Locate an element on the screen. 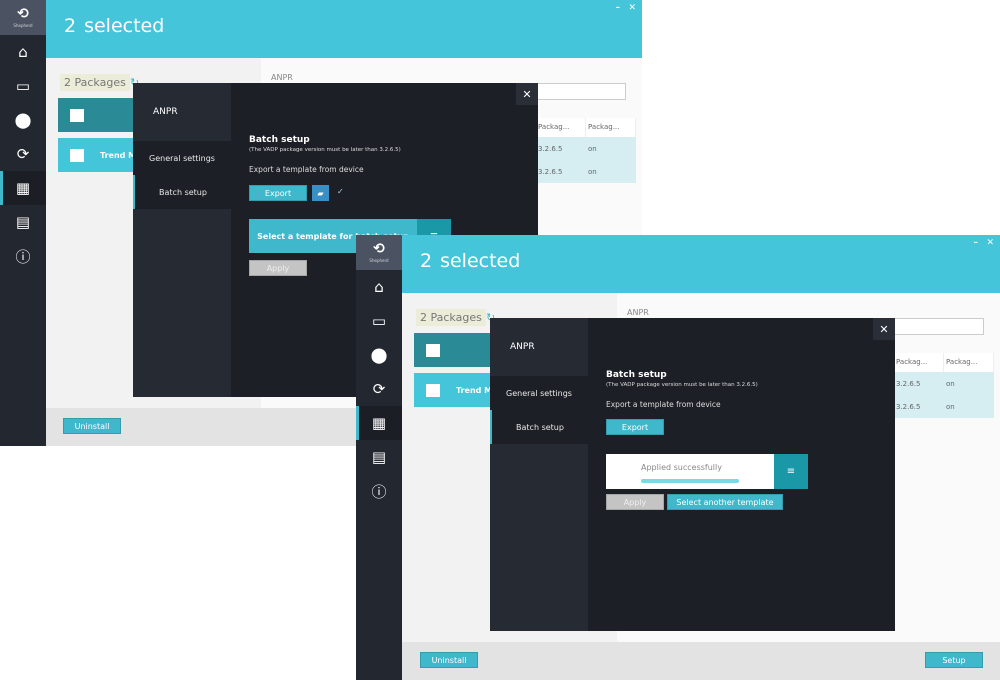  template-status: Applied successfully ≡ is located at coordinates (707, 471).